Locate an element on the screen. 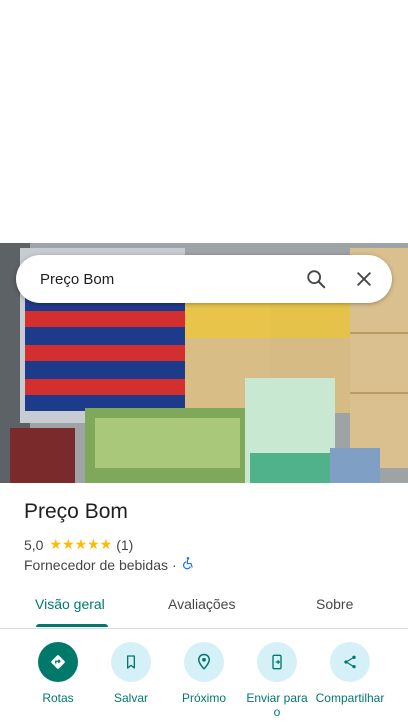 The image size is (408, 726). place-title: Preço Bom is located at coordinates (76, 511).